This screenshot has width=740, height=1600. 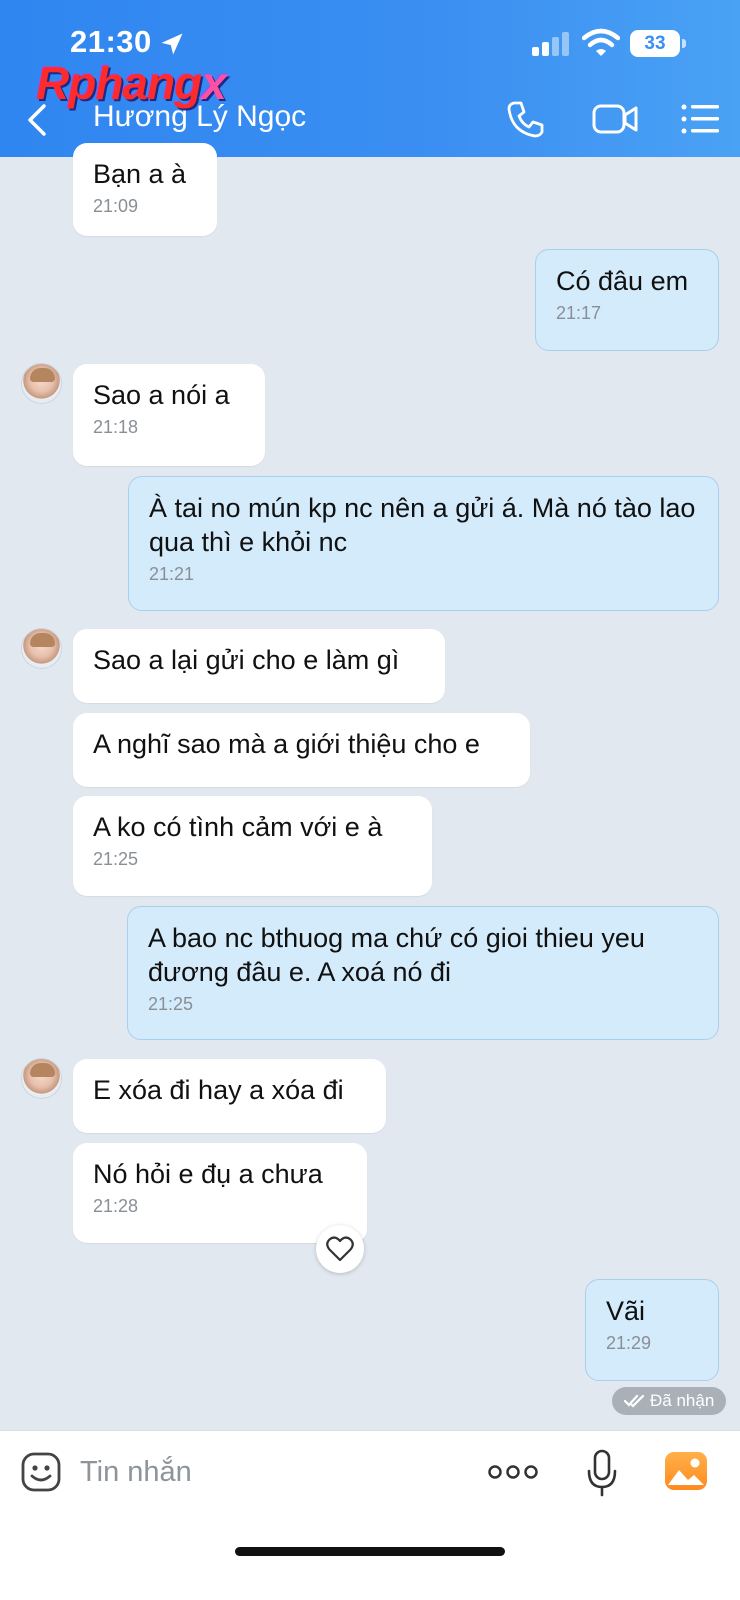 I want to click on sticker-icon, so click(x=41, y=1472).